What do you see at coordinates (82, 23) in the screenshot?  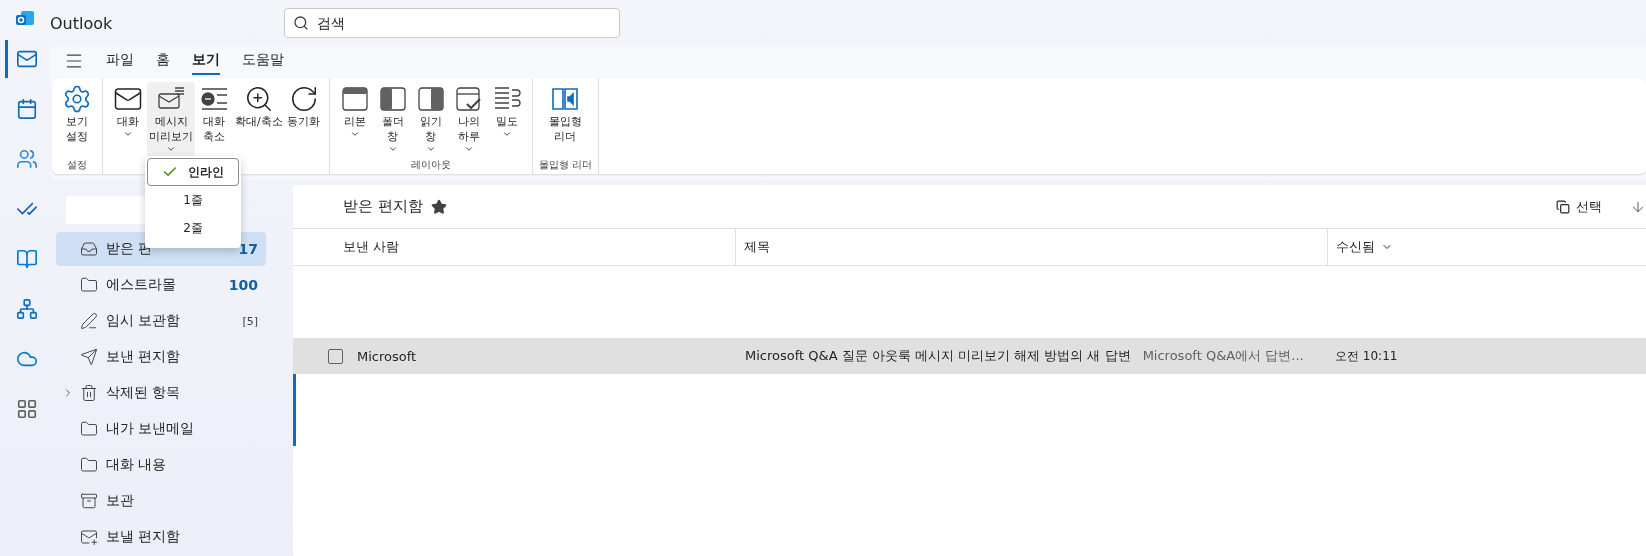 I see `app-title: Outlook` at bounding box center [82, 23].